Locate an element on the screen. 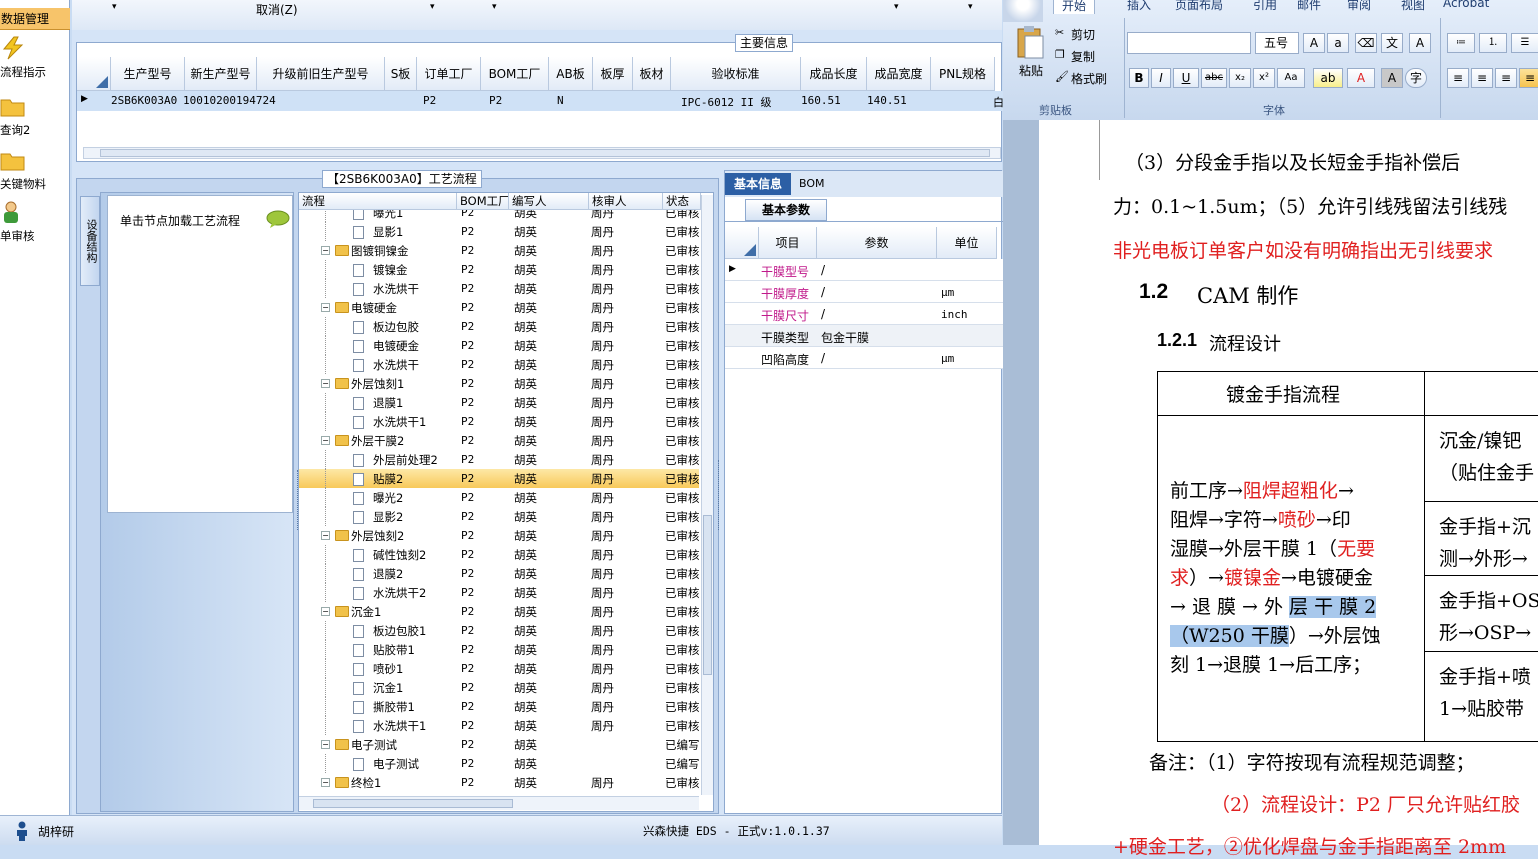  strikethrough-button: abc is located at coordinates (1214, 78).